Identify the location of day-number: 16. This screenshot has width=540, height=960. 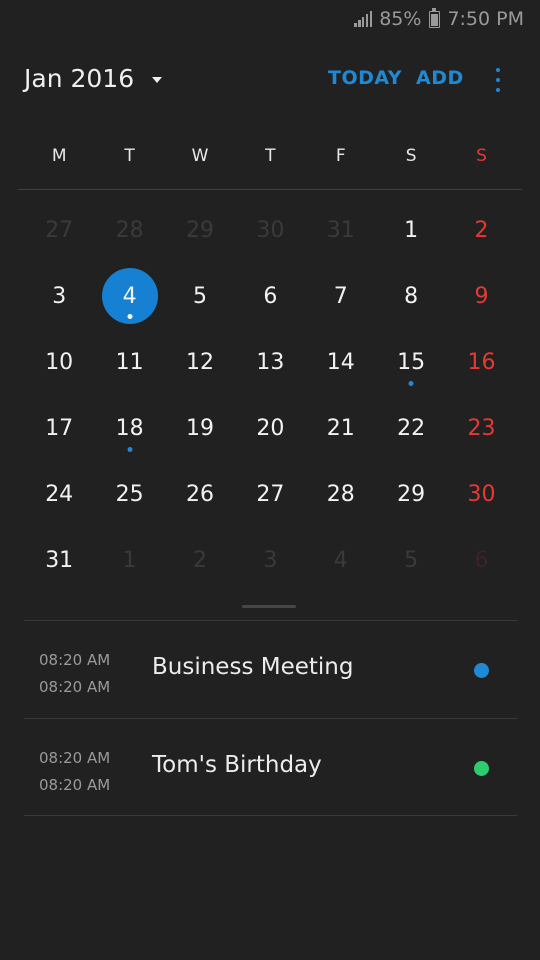
(481, 362).